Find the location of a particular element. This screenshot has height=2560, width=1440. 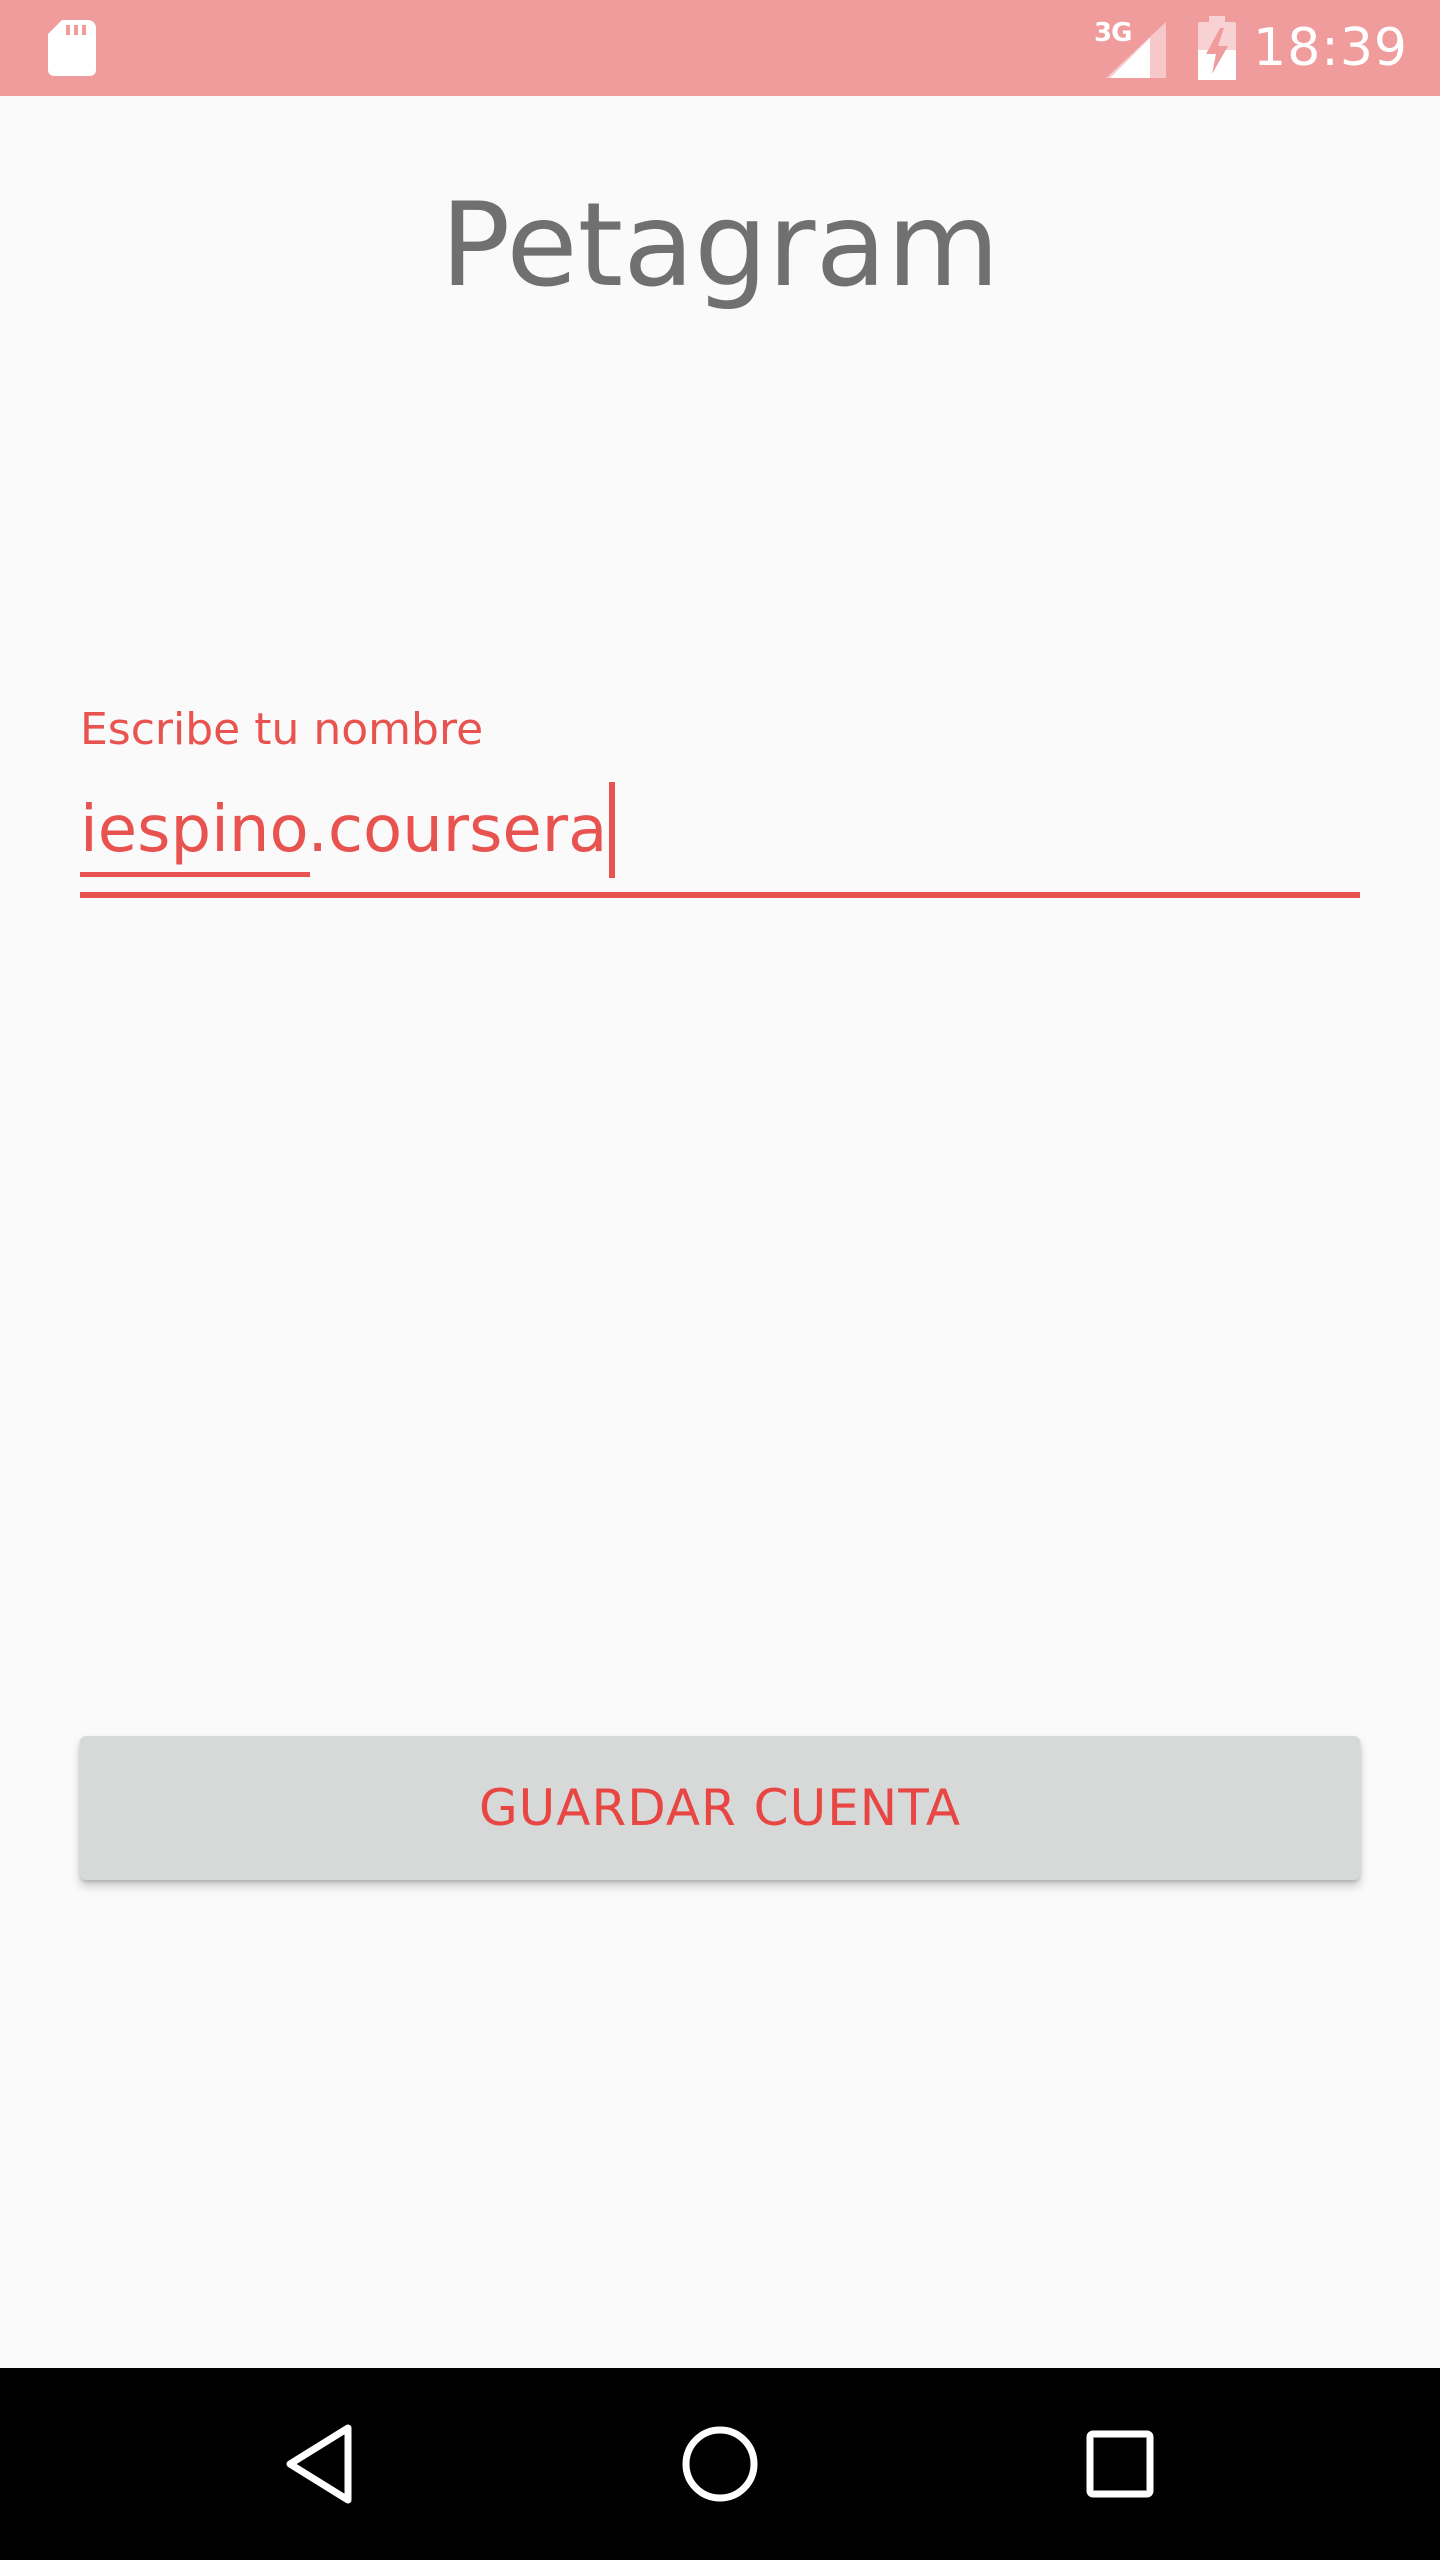

spellcheck-underline is located at coordinates (195, 874).